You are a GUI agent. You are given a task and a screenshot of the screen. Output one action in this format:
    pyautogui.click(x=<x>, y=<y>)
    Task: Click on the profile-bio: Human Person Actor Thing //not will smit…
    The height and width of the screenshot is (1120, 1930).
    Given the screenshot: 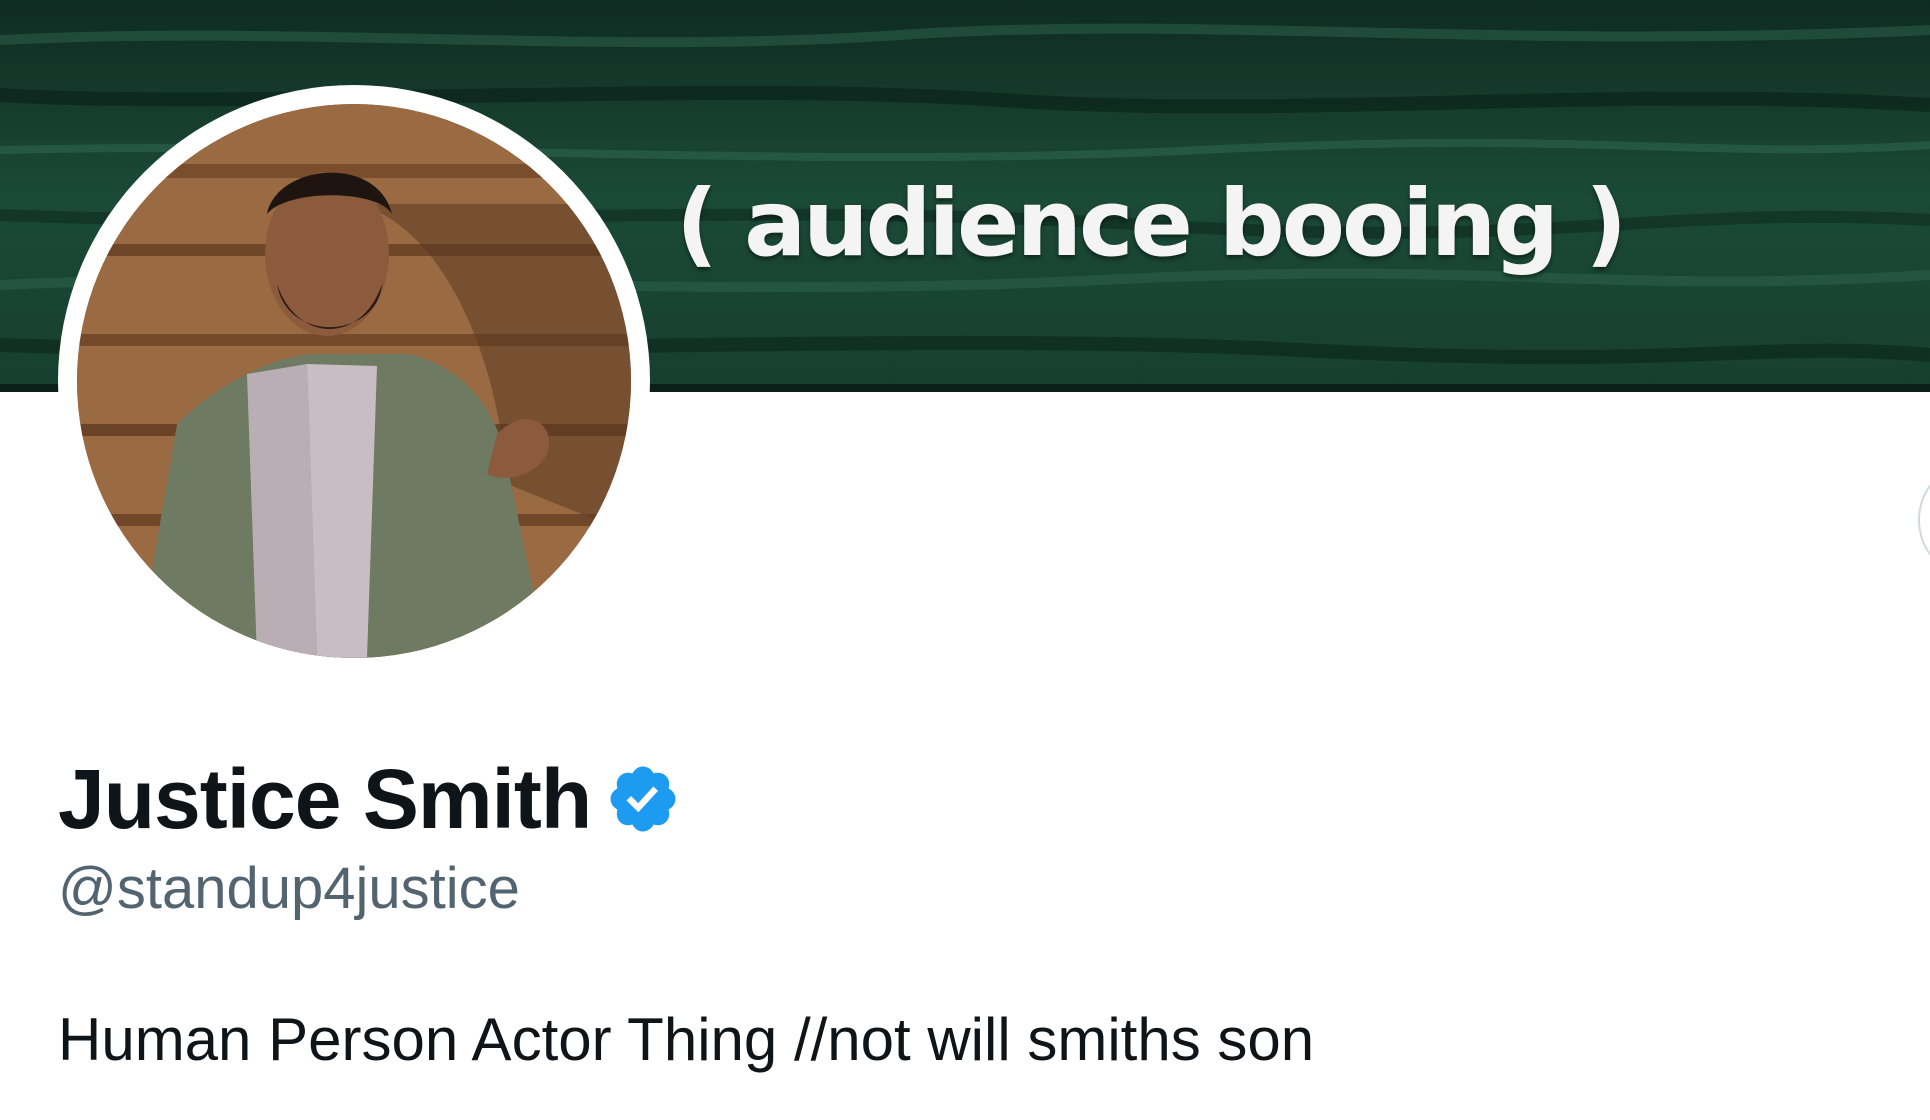 What is the action you would take?
    pyautogui.click(x=686, y=1039)
    